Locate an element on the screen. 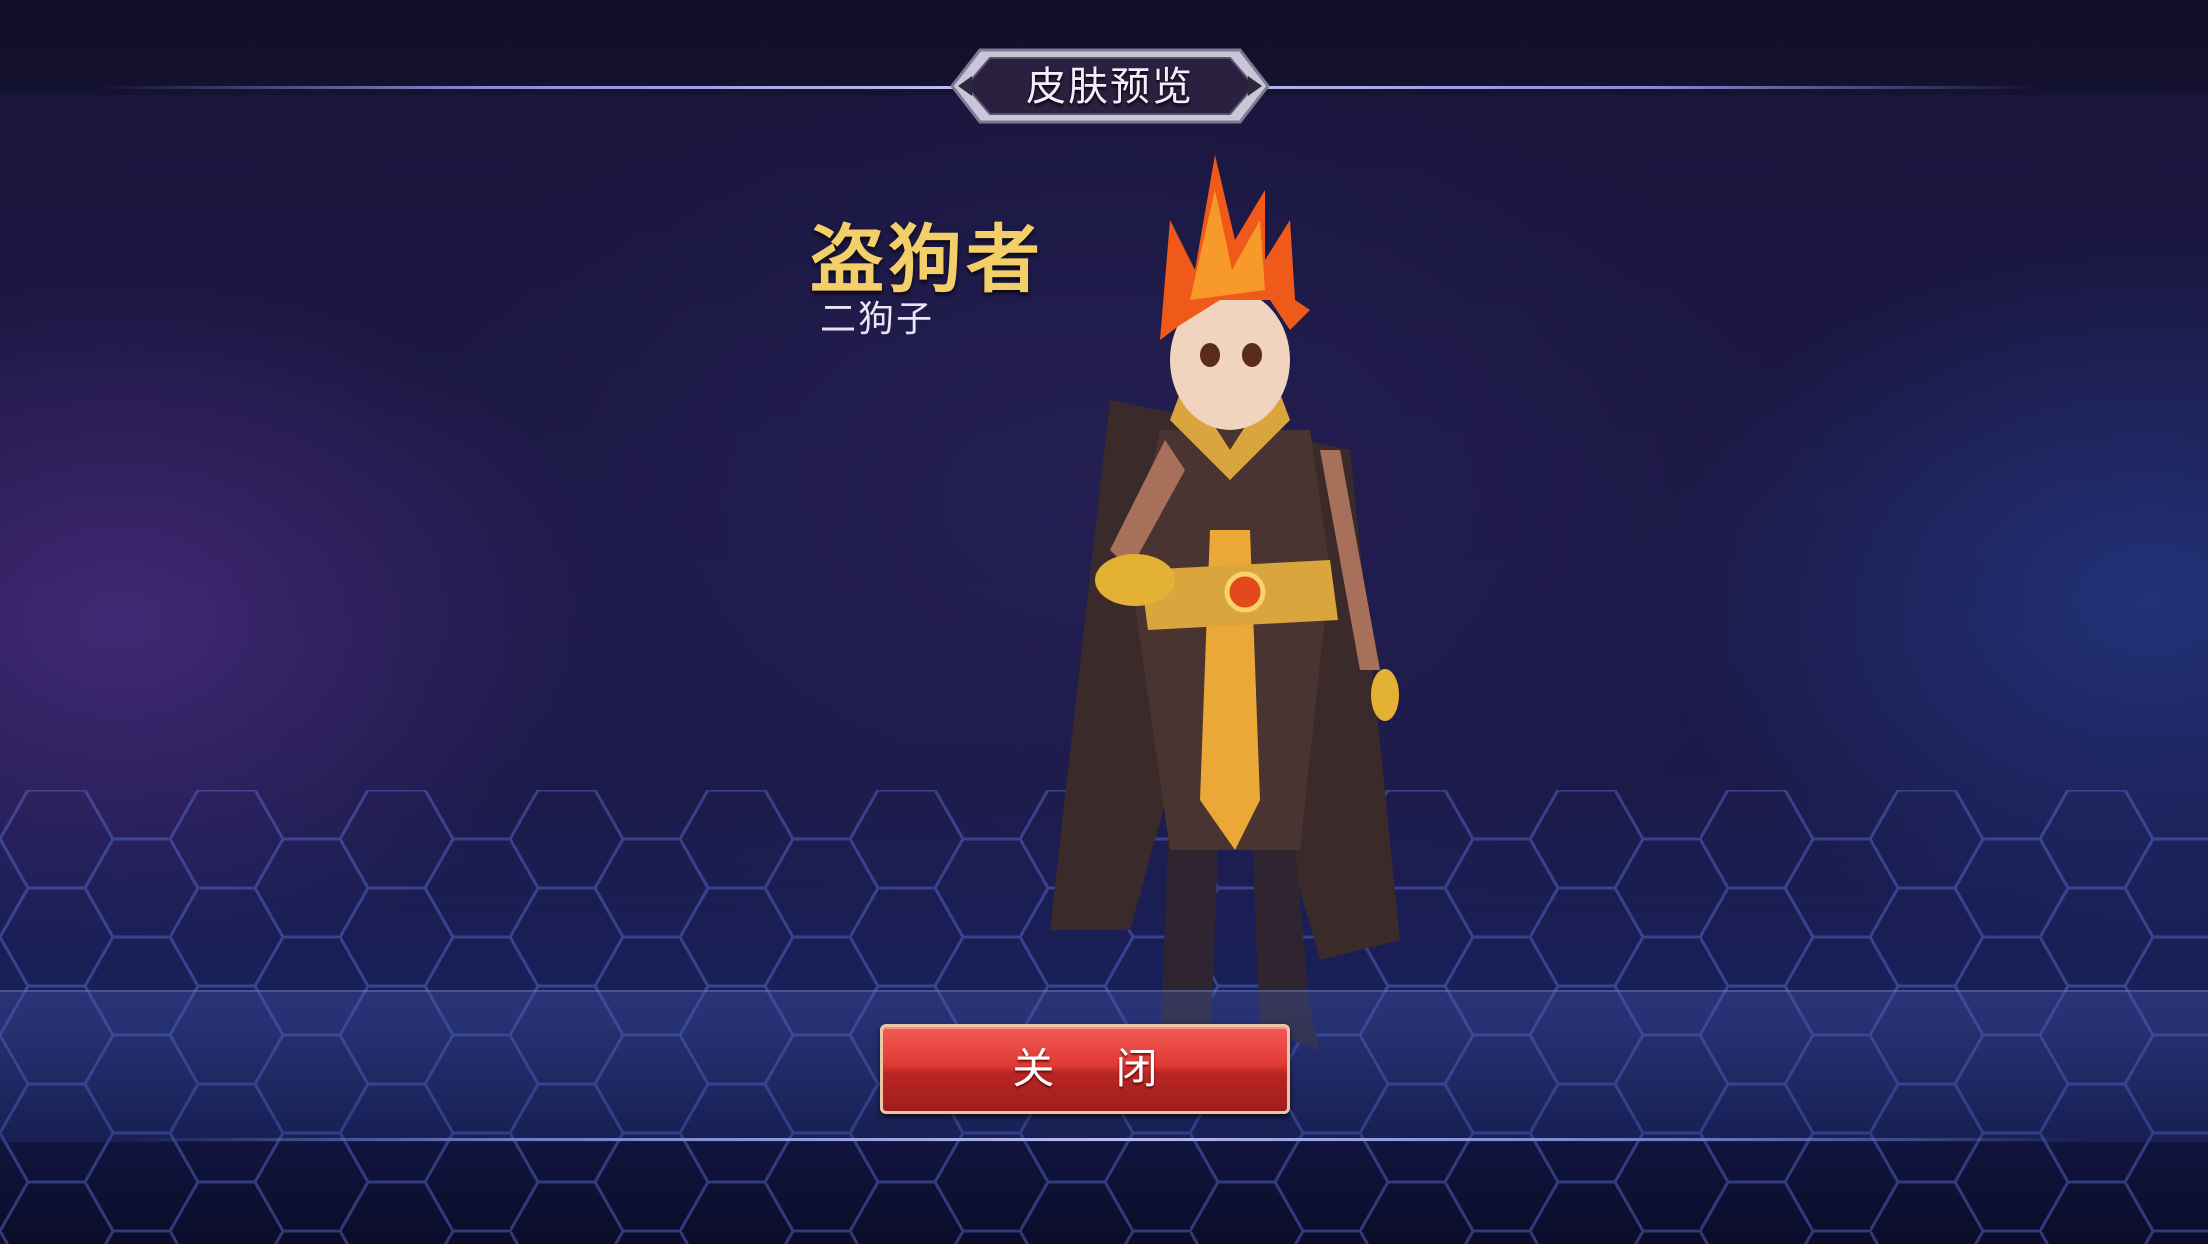 The height and width of the screenshot is (1244, 2208). page-title: 皮肤预览 is located at coordinates (1110, 87).